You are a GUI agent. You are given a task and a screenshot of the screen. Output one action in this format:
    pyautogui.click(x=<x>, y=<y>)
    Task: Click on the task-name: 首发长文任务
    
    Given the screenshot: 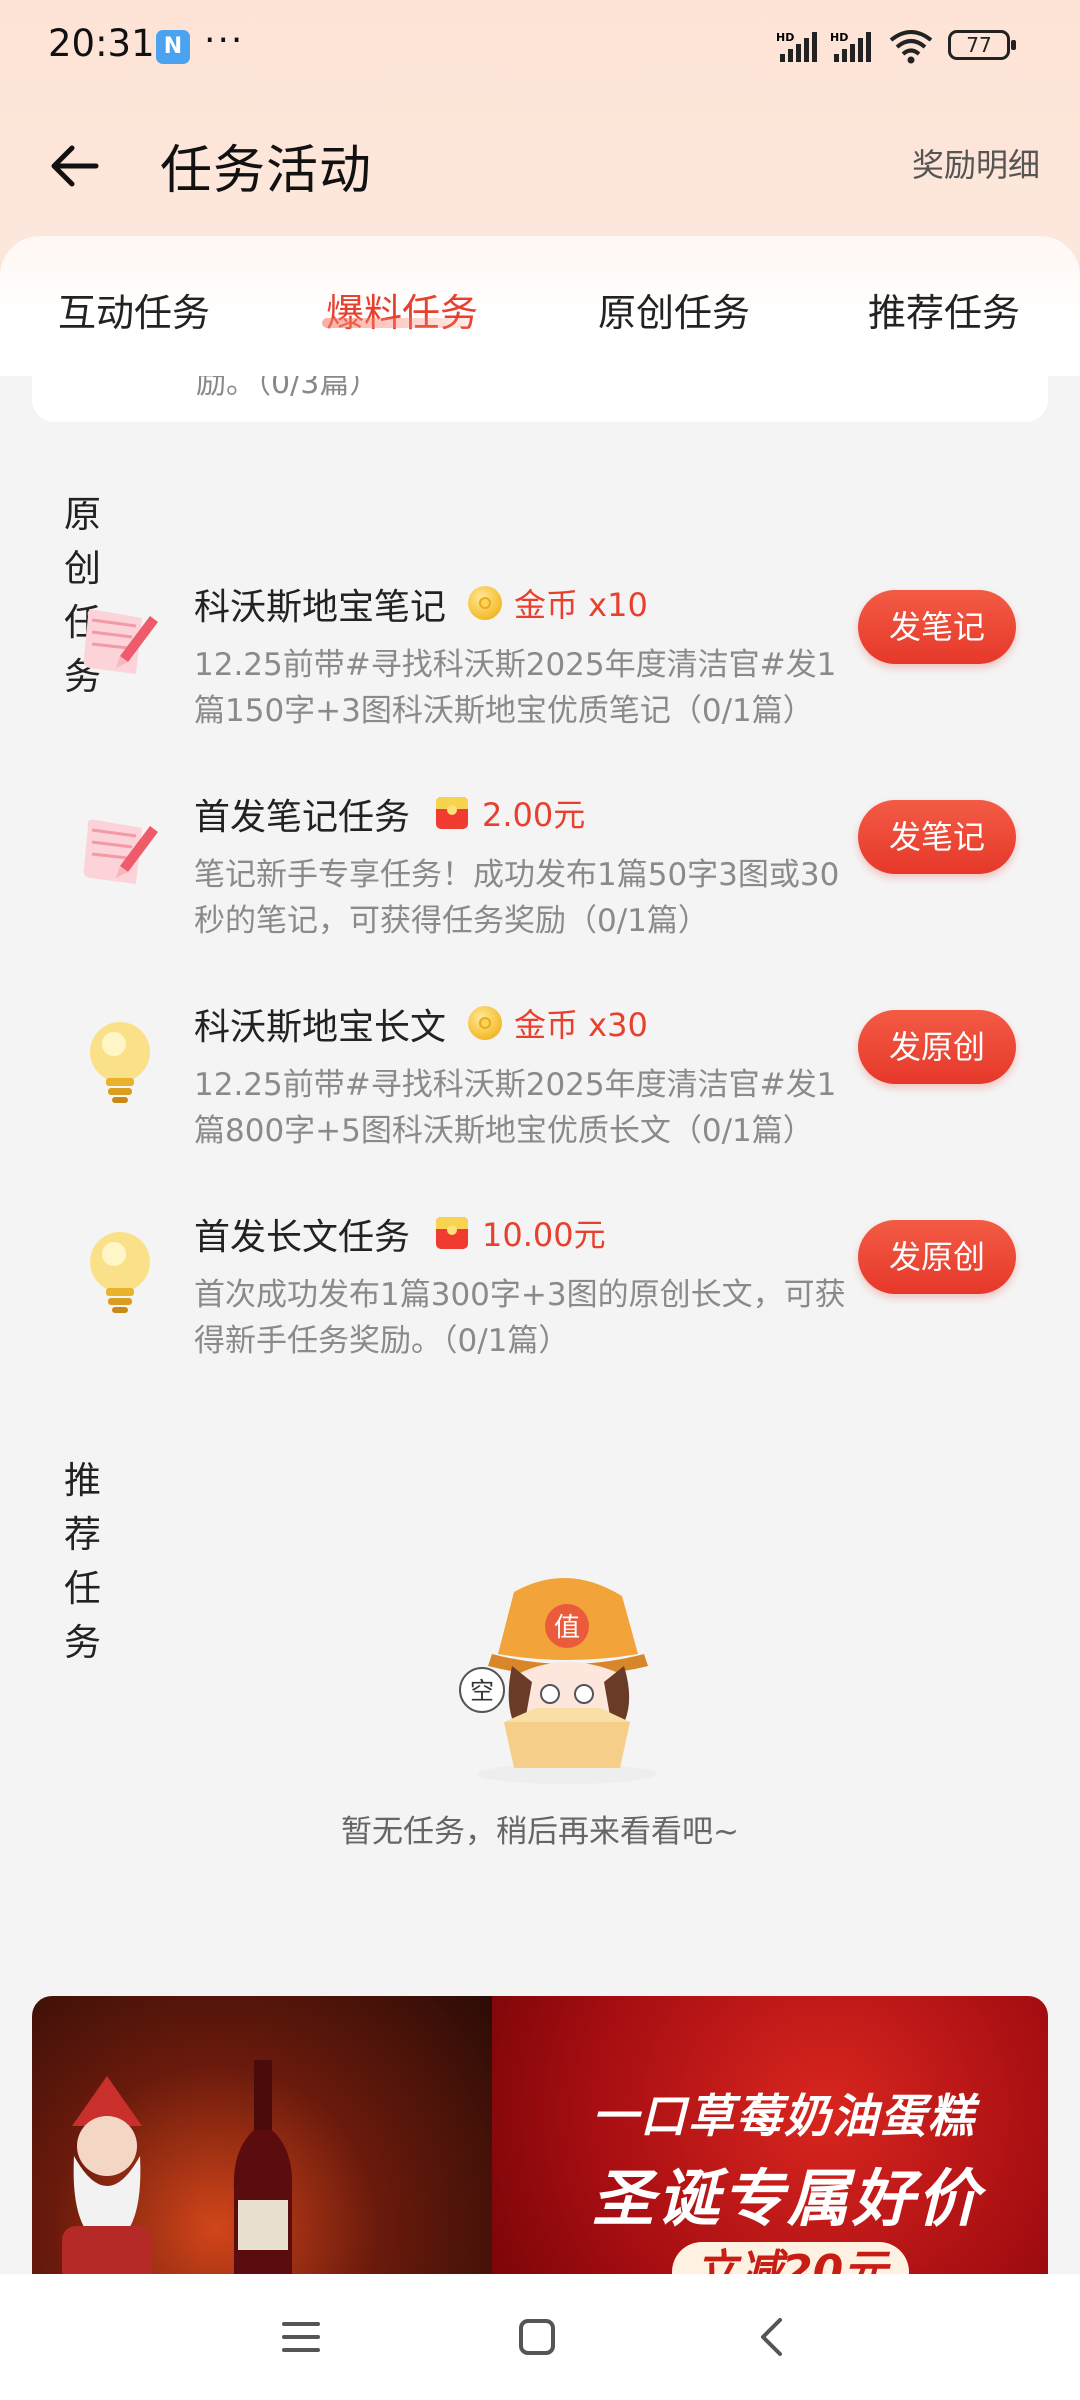 What is the action you would take?
    pyautogui.click(x=302, y=1237)
    